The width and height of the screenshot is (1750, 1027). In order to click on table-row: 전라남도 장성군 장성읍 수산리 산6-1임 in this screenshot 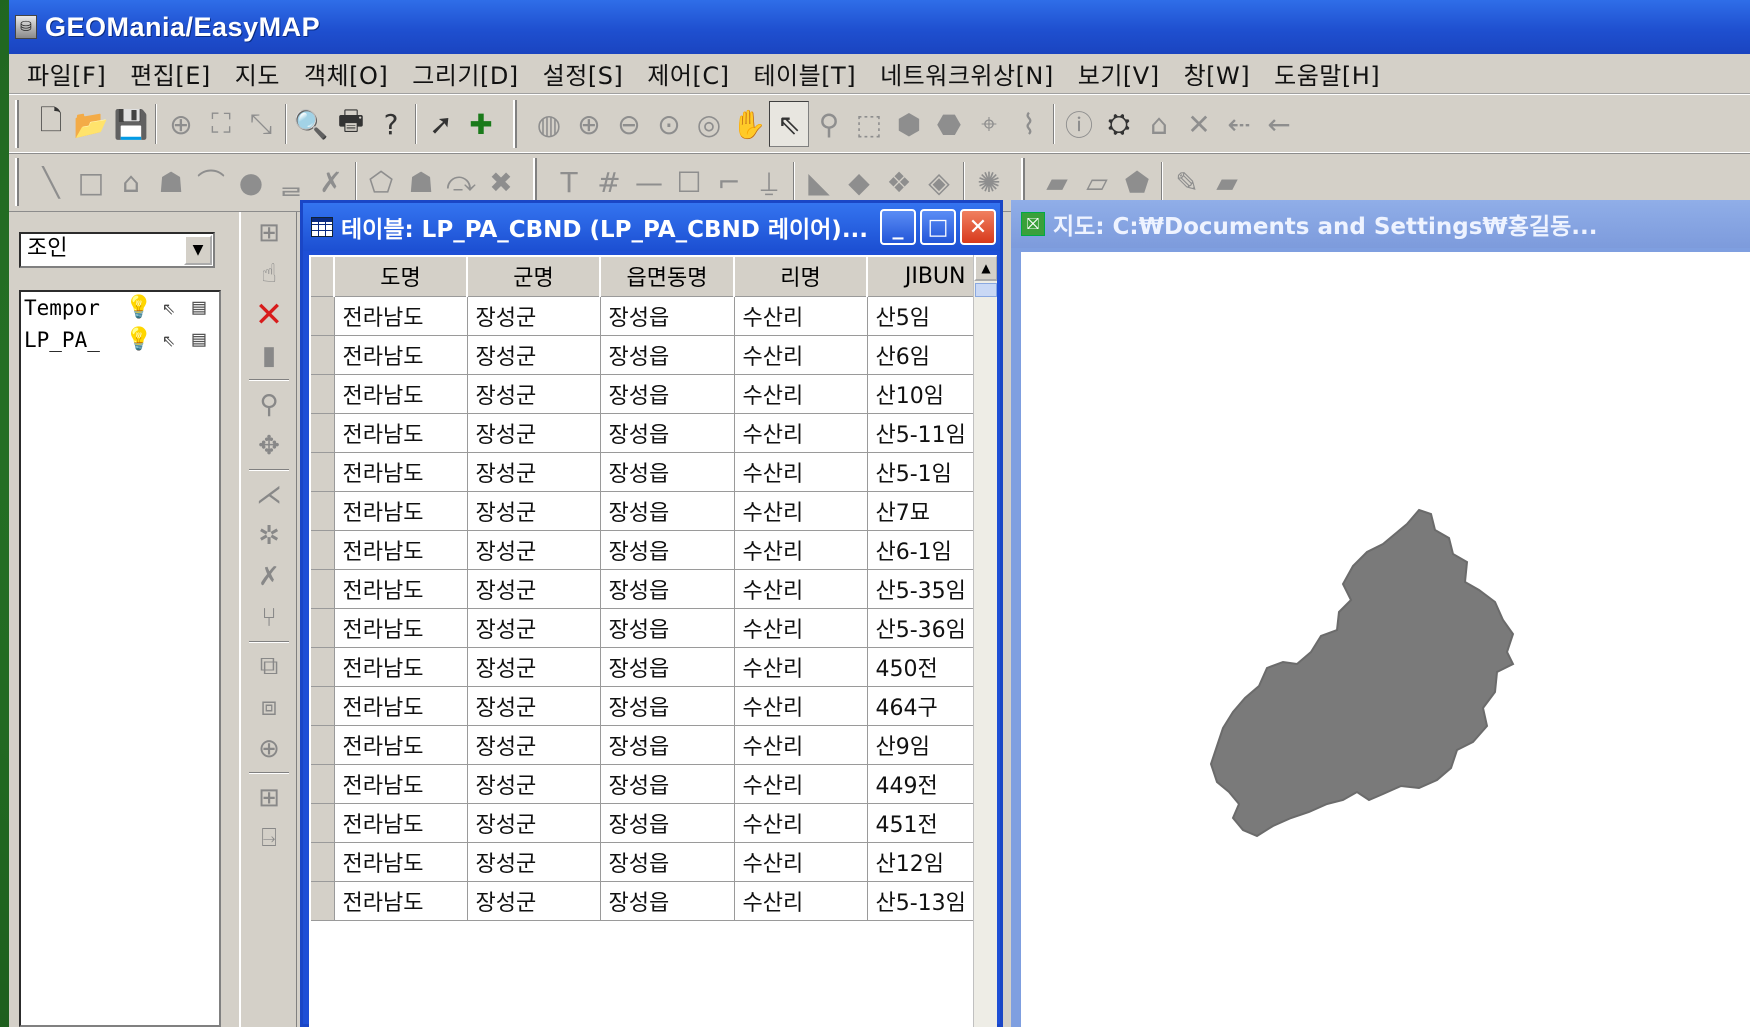, I will do `click(642, 549)`.